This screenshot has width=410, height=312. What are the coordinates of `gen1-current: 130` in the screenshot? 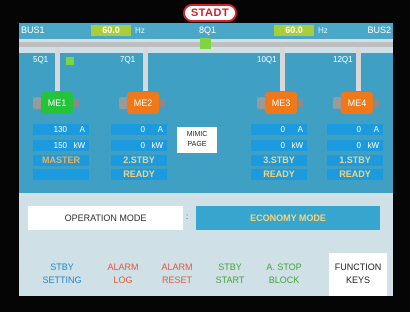 It's located at (60, 129).